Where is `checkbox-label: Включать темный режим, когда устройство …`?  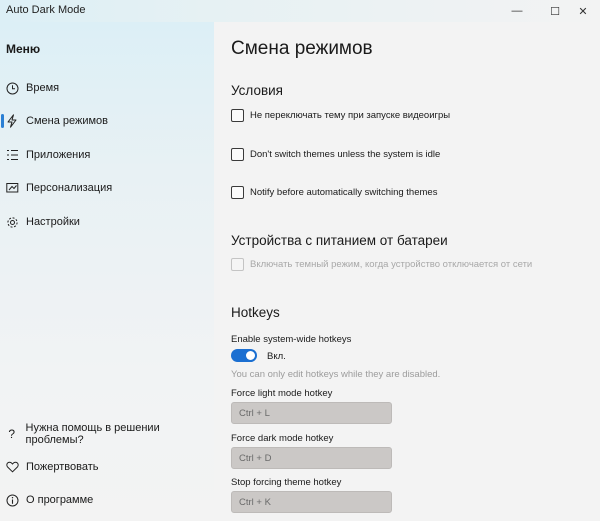
checkbox-label: Включать темный режим, когда устройство … is located at coordinates (391, 264).